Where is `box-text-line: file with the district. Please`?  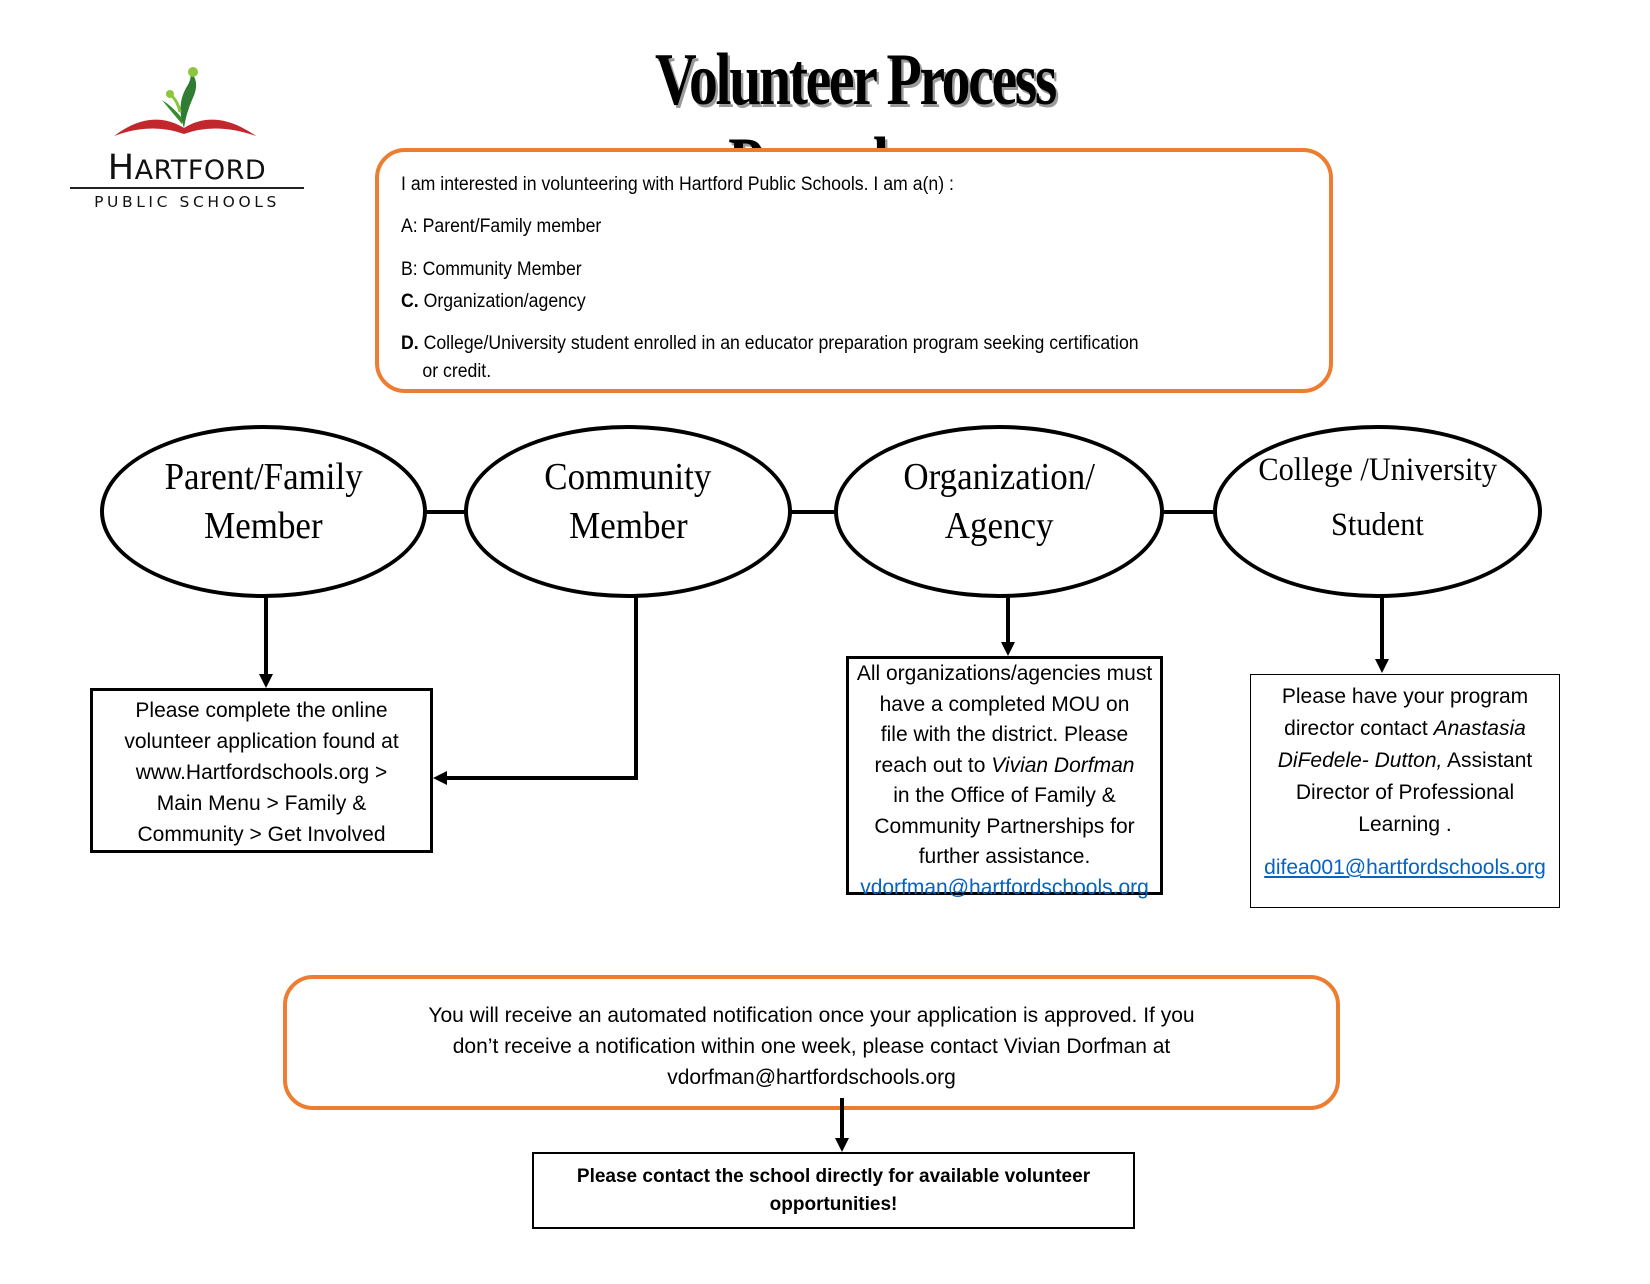 box-text-line: file with the district. Please is located at coordinates (1004, 734).